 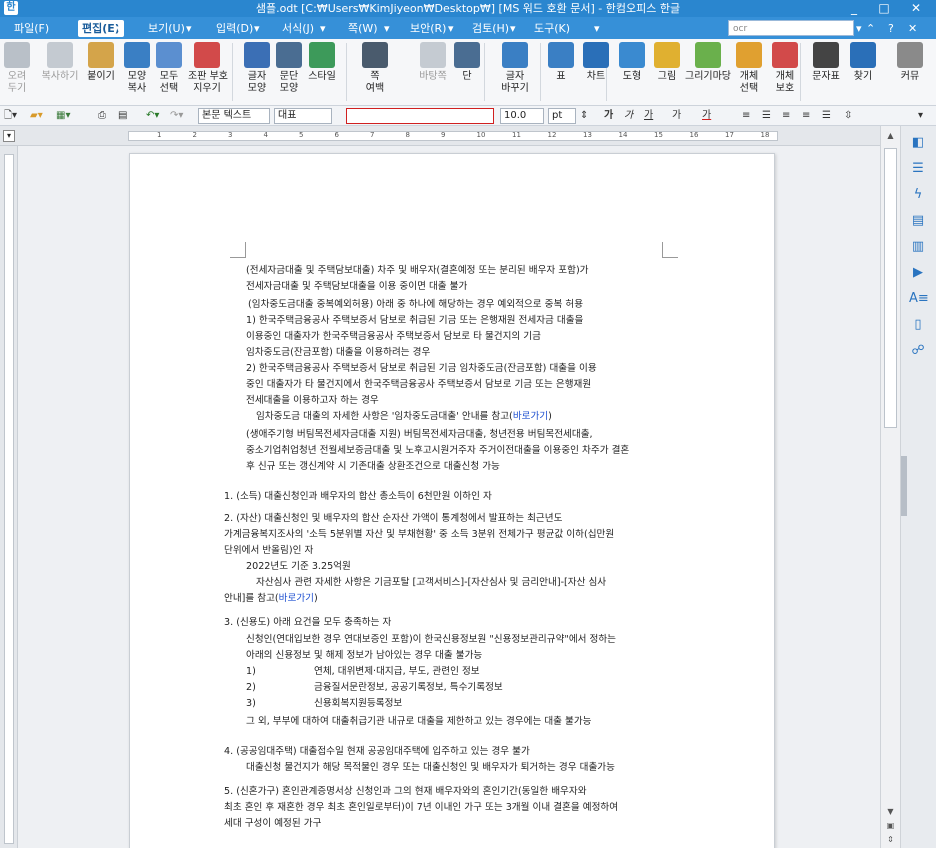 I want to click on align-center-icon: ≡, so click(x=786, y=116).